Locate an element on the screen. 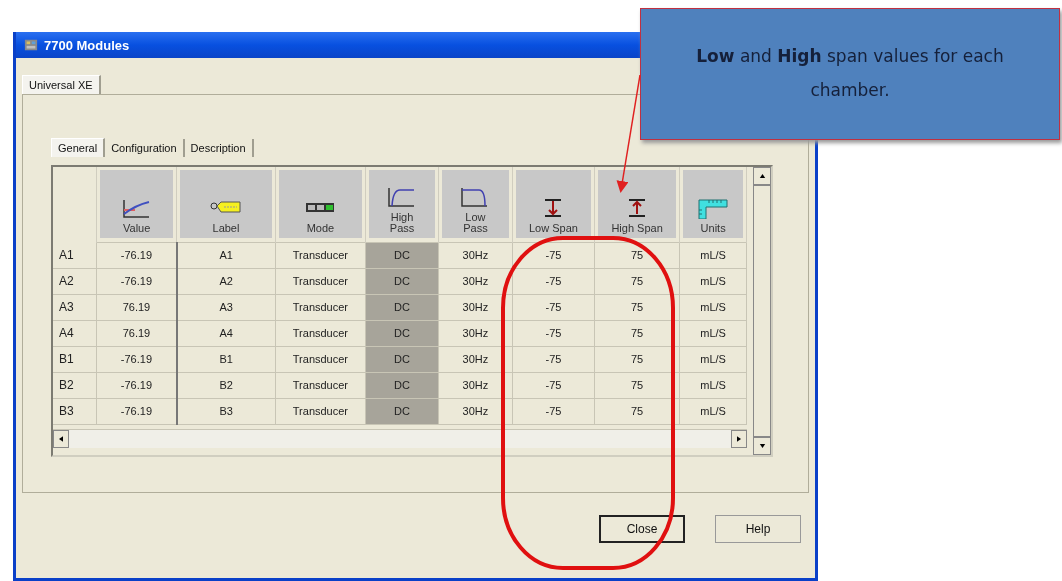 The height and width of the screenshot is (581, 1062). ruler-icon is located at coordinates (713, 208).